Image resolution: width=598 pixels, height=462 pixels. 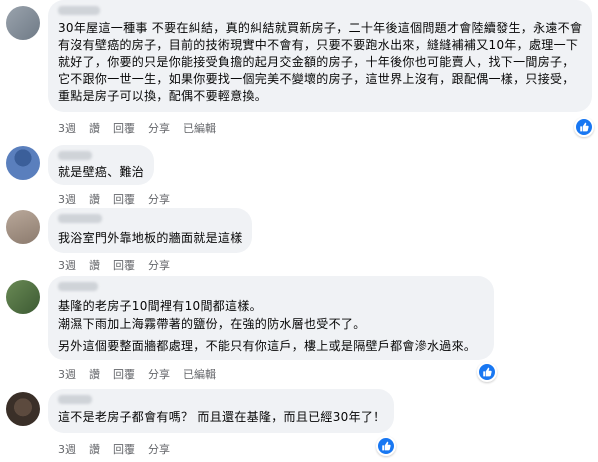 I want to click on comment-text-line: 另外這個要整面牆都處理，不能只有你這戶，樓上或是隔壁戶都會滲水過來。, so click(x=267, y=346).